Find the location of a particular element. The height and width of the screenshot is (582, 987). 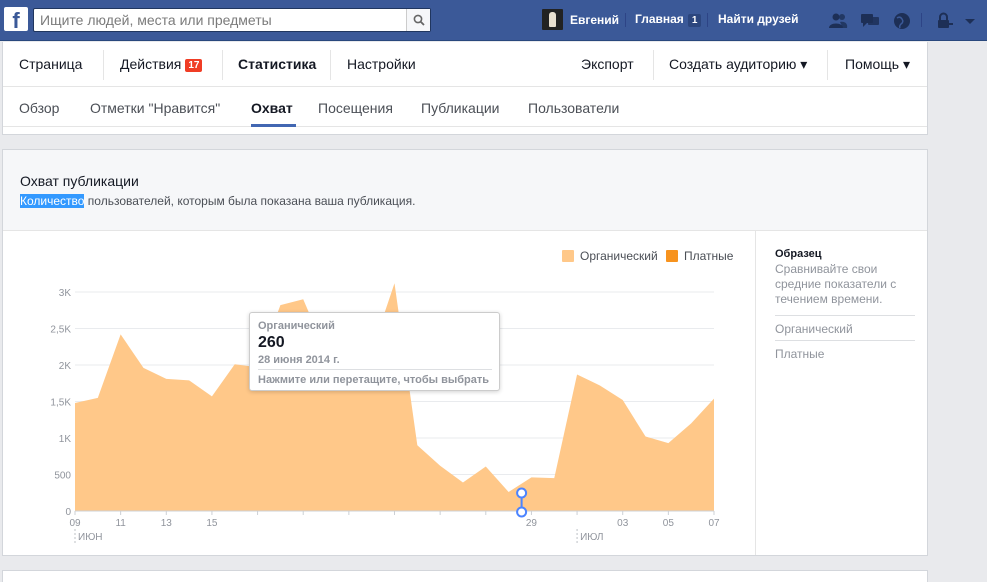

profile-link: Евгений is located at coordinates (580, 19).